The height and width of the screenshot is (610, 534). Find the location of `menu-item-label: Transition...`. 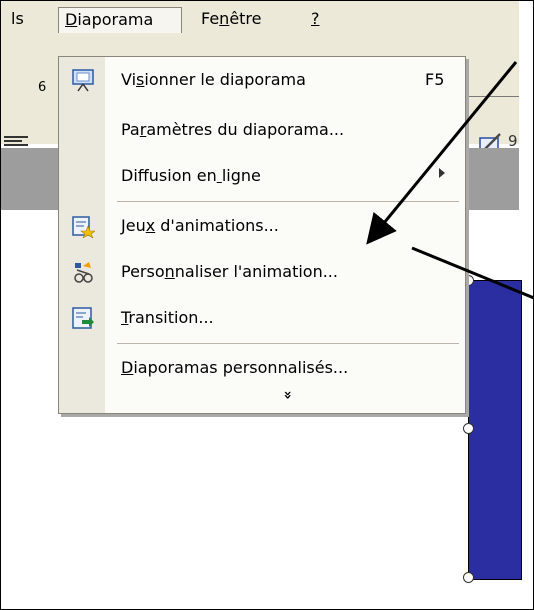

menu-item-label: Transition... is located at coordinates (167, 317).